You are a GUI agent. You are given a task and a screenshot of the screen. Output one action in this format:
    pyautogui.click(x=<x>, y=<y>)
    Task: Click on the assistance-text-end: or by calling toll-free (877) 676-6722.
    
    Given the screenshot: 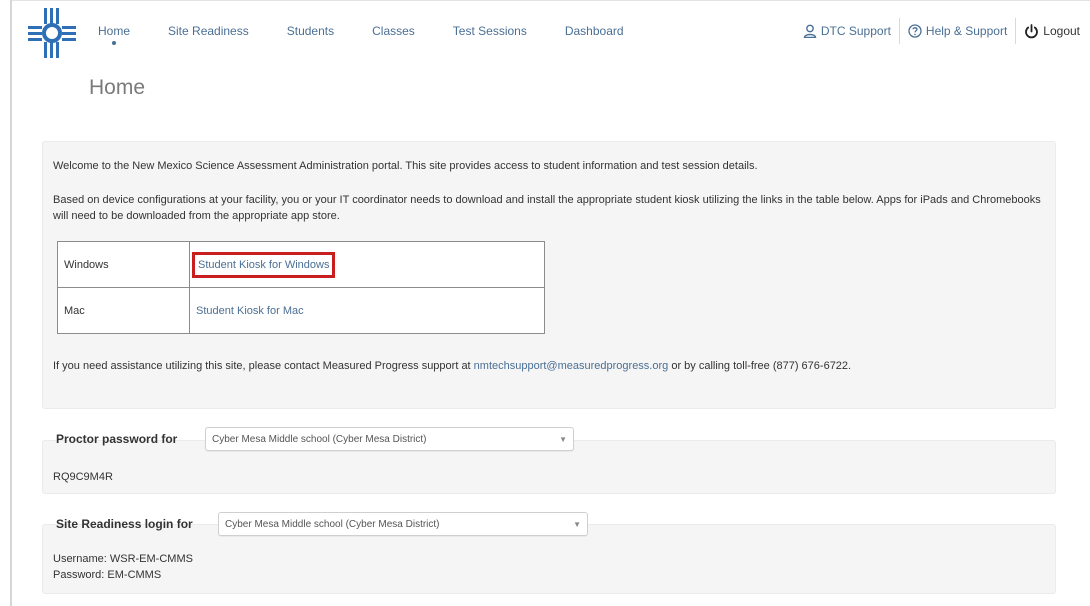 What is the action you would take?
    pyautogui.click(x=760, y=366)
    